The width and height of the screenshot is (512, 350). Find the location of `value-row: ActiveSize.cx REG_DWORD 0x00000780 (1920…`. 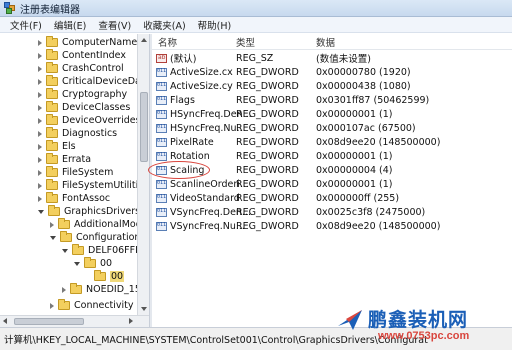

value-row: ActiveSize.cx REG_DWORD 0x00000780 (1920… is located at coordinates (332, 72).